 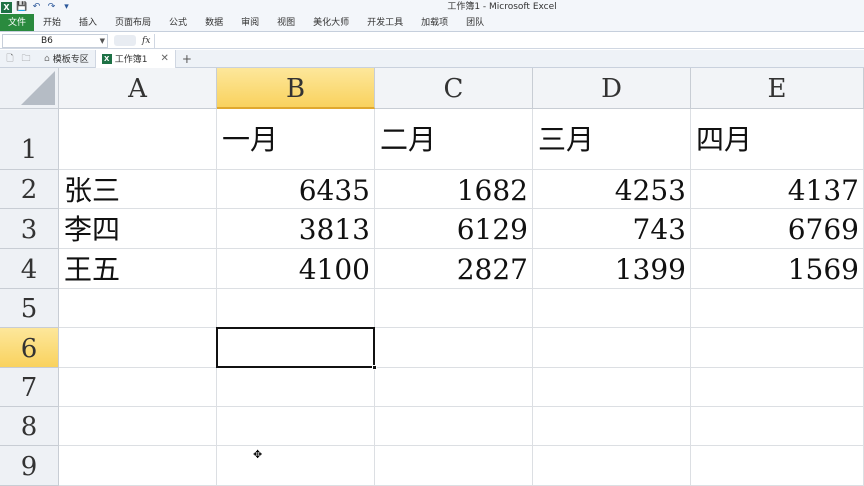 What do you see at coordinates (777, 308) in the screenshot?
I see `cell-e5` at bounding box center [777, 308].